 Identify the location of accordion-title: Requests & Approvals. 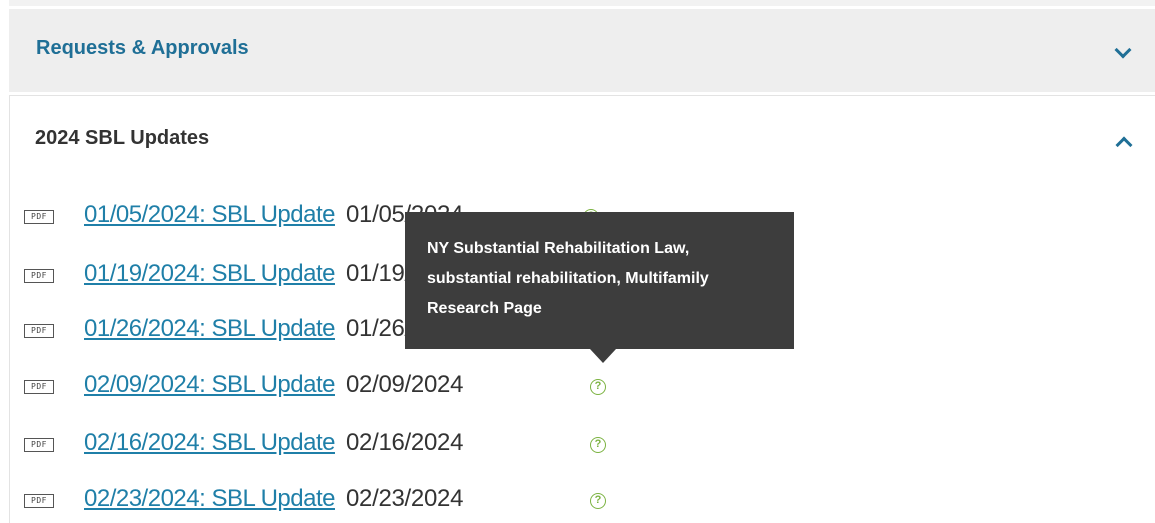
(142, 48).